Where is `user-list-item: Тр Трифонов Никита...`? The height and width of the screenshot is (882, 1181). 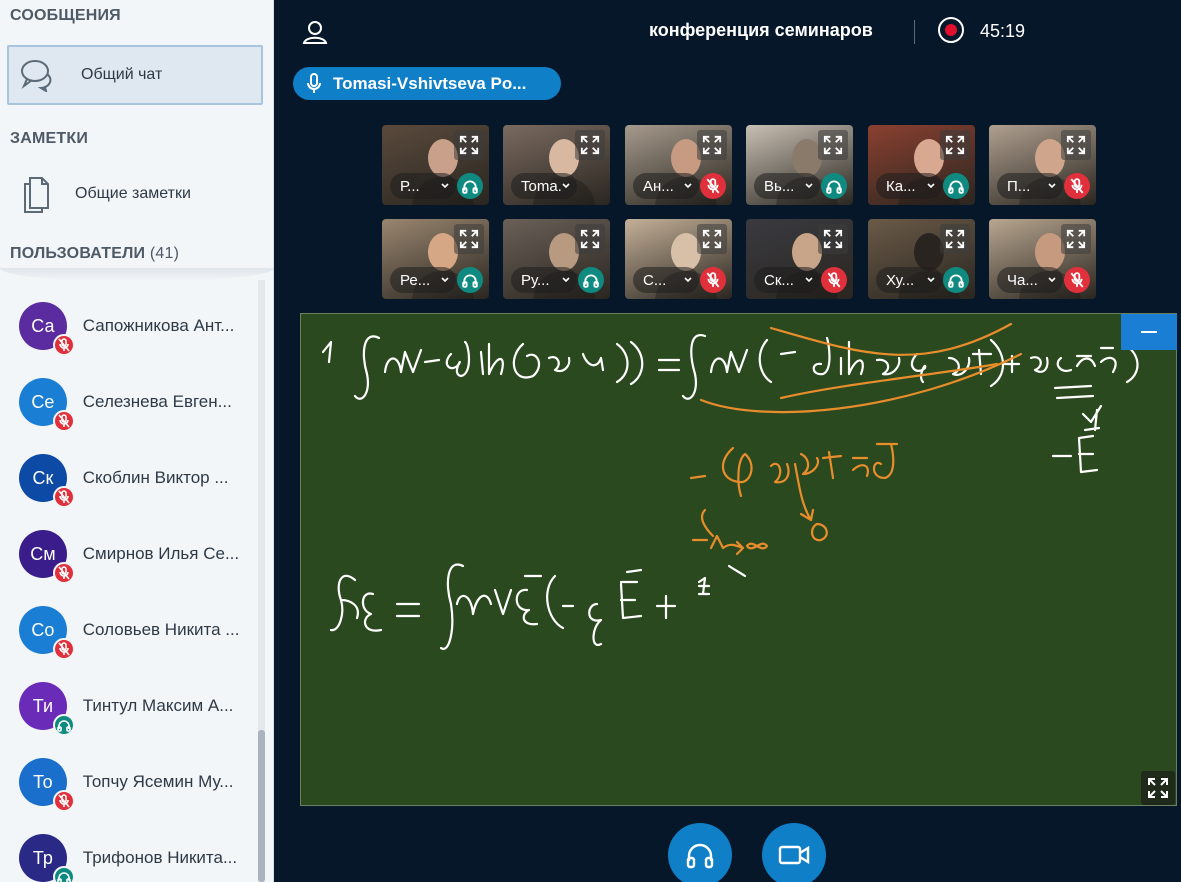
user-list-item: Тр Трифонов Никита... is located at coordinates (129, 851).